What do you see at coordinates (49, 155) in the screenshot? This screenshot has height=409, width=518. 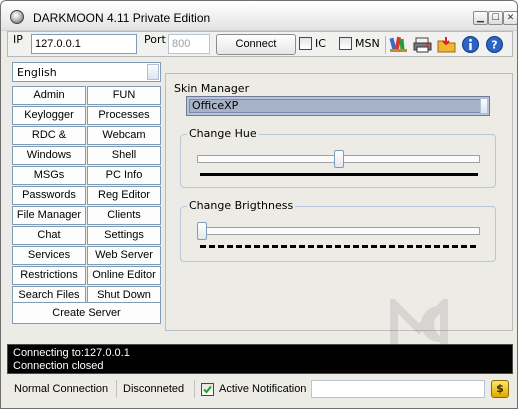 I see `windows-button: Windows` at bounding box center [49, 155].